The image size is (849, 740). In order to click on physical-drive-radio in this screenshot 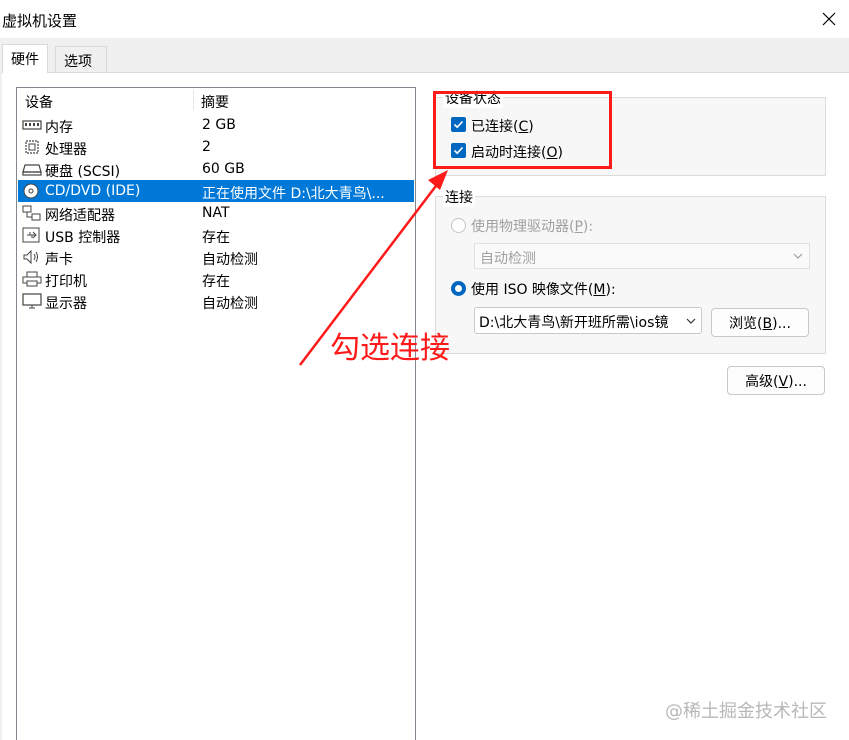, I will do `click(458, 225)`.